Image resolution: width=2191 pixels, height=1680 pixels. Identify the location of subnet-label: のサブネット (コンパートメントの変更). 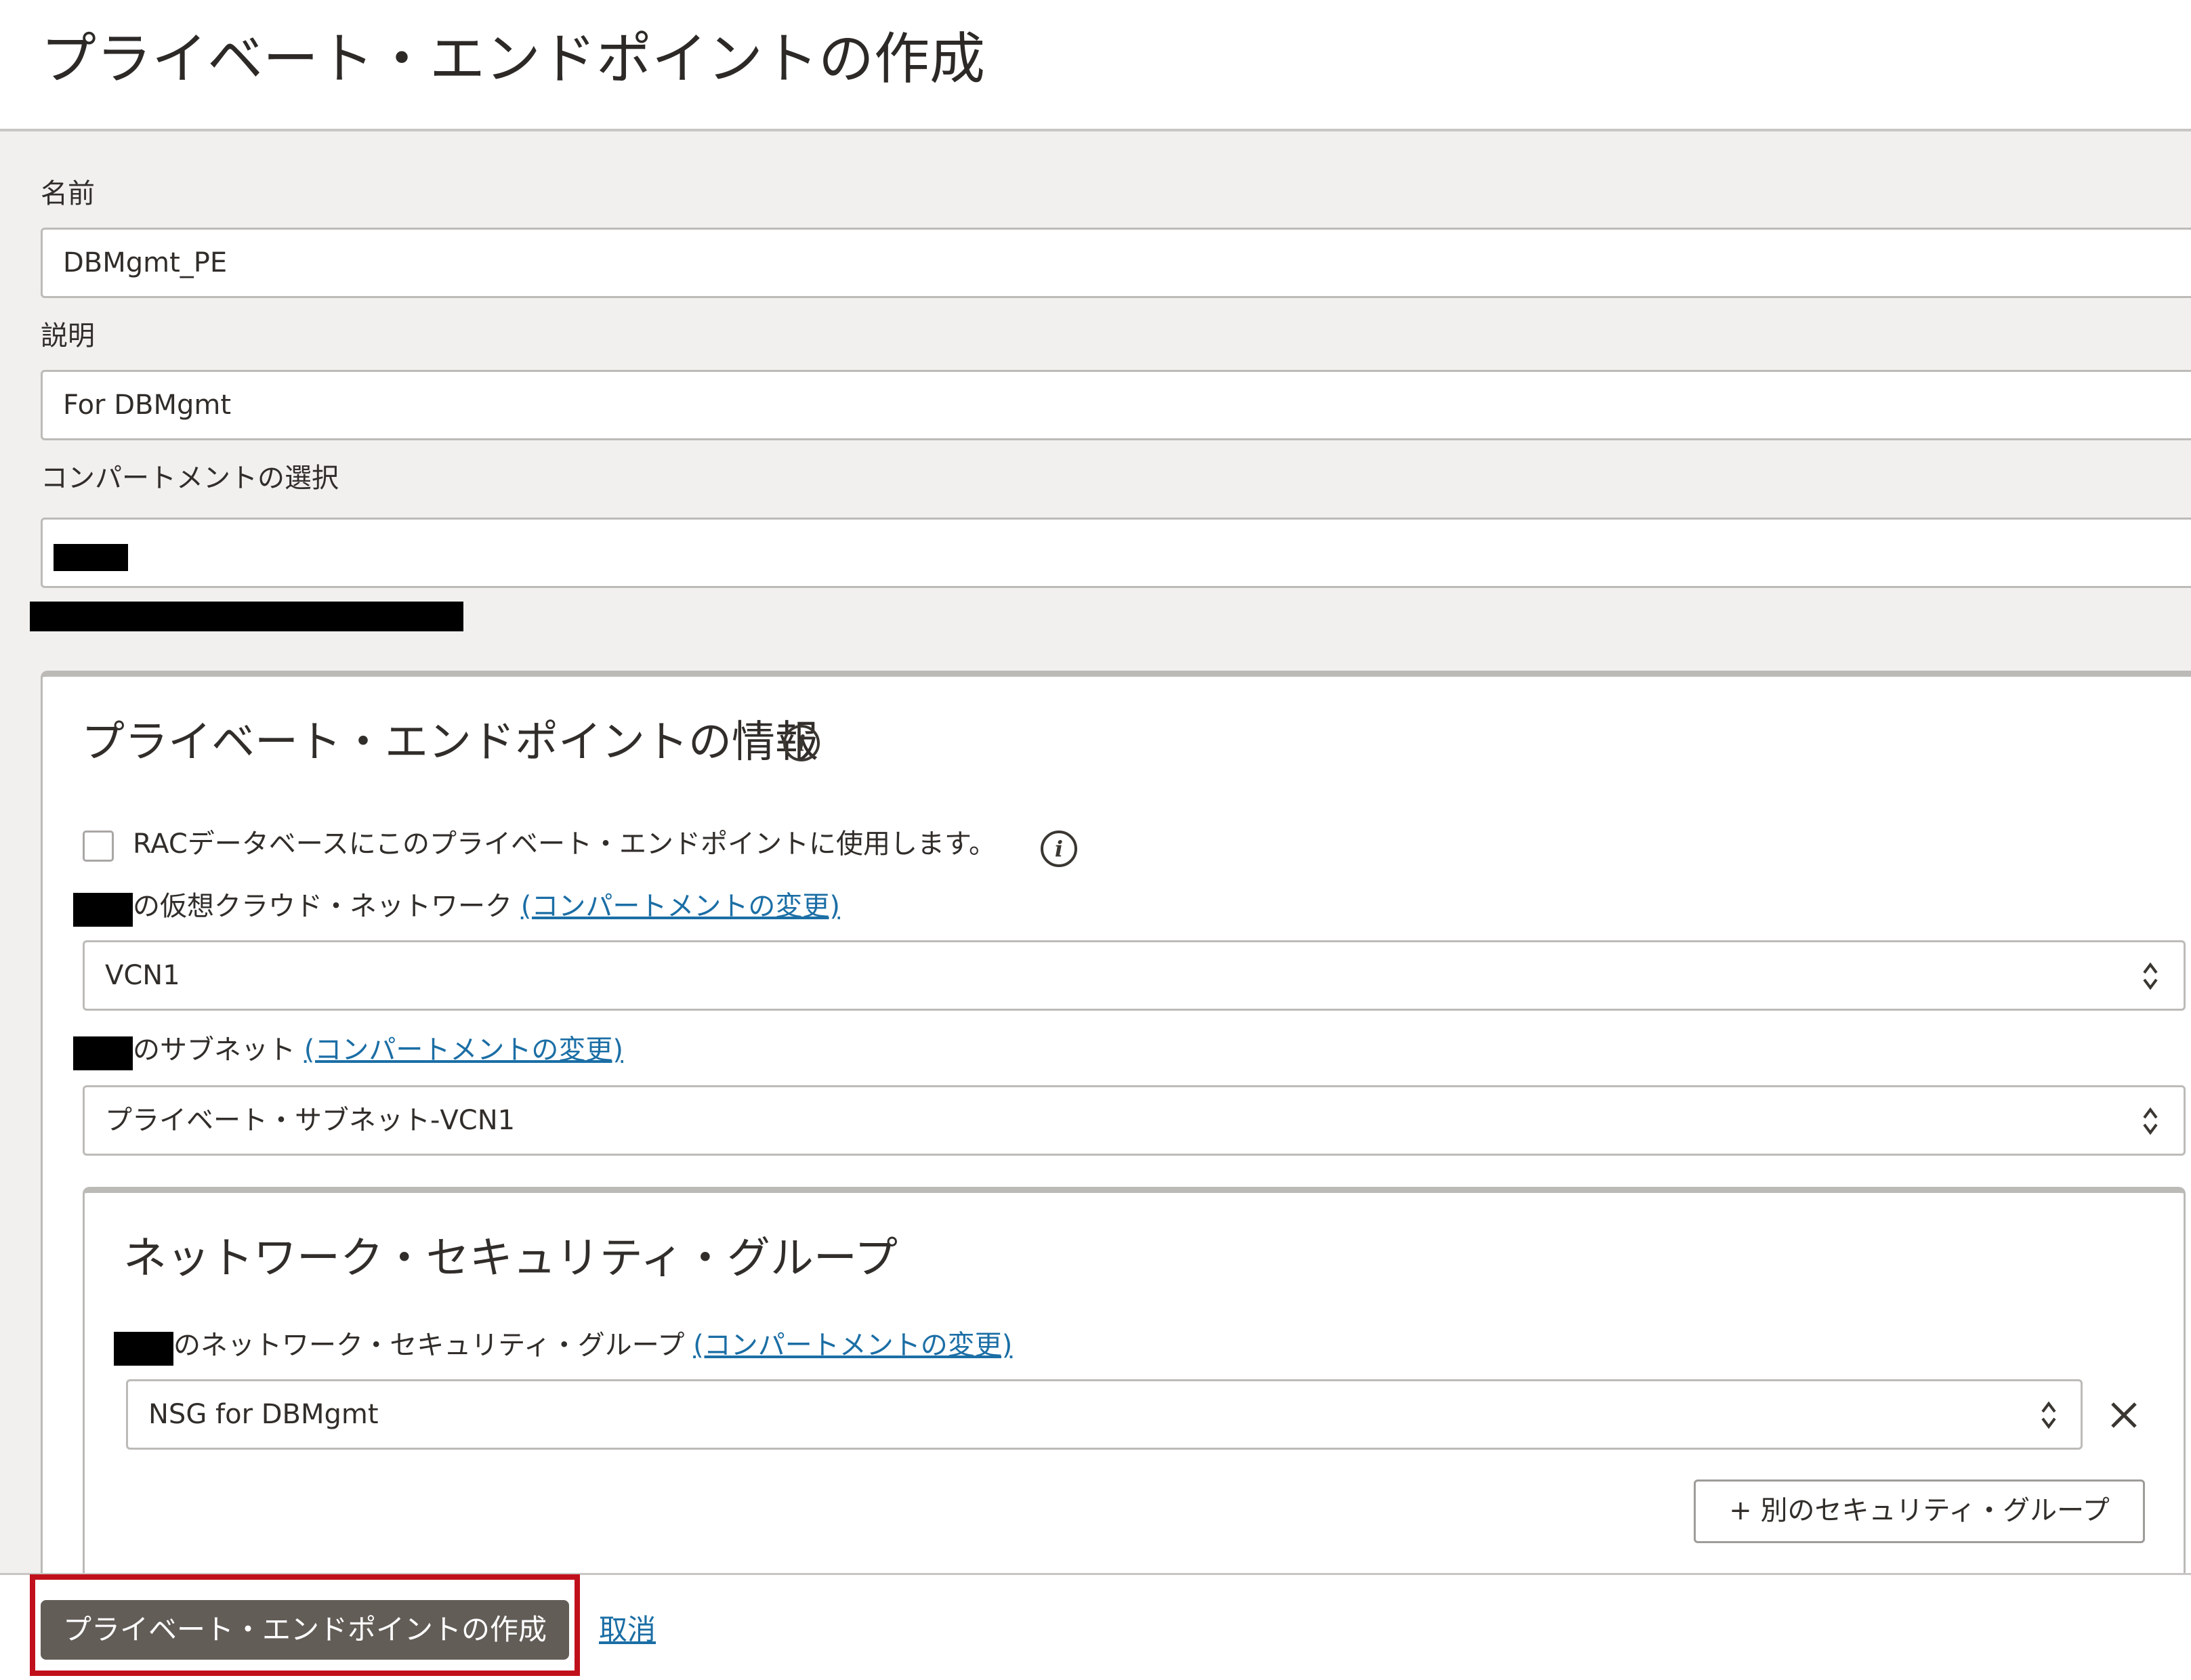
(378, 1050).